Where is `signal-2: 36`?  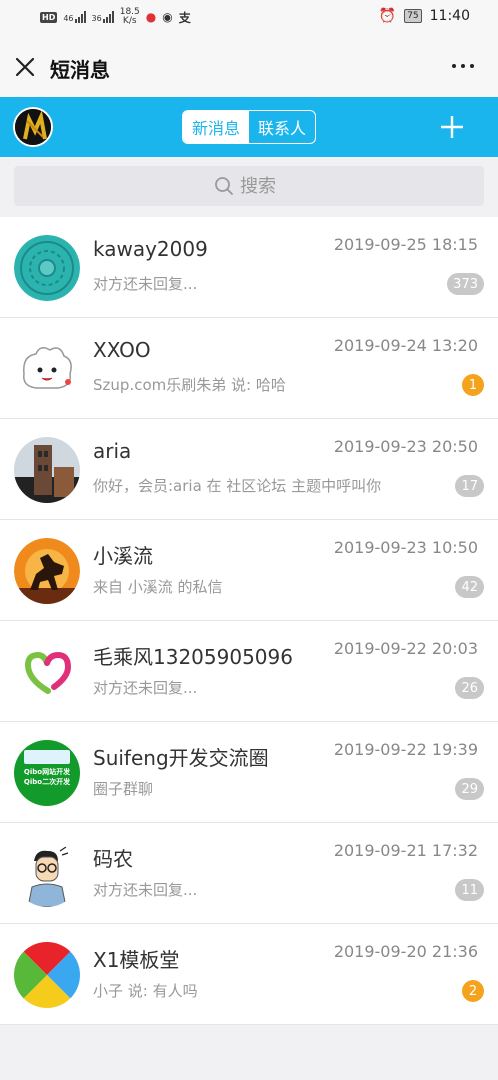
signal-2: 36 is located at coordinates (103, 17).